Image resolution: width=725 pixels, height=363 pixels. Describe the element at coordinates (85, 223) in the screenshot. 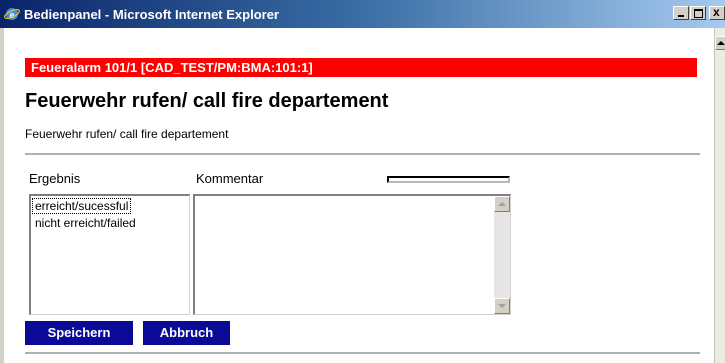

I see `result-option-failed: nicht erreicht/failed` at that location.